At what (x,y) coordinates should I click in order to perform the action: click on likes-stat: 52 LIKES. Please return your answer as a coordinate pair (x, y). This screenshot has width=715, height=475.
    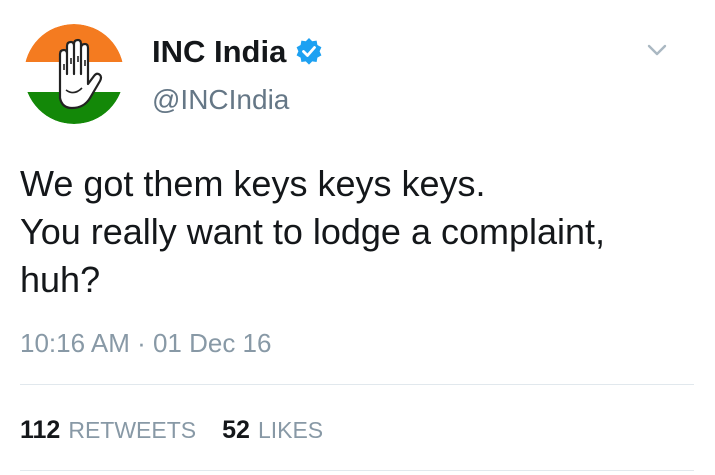
    Looking at the image, I should click on (272, 430).